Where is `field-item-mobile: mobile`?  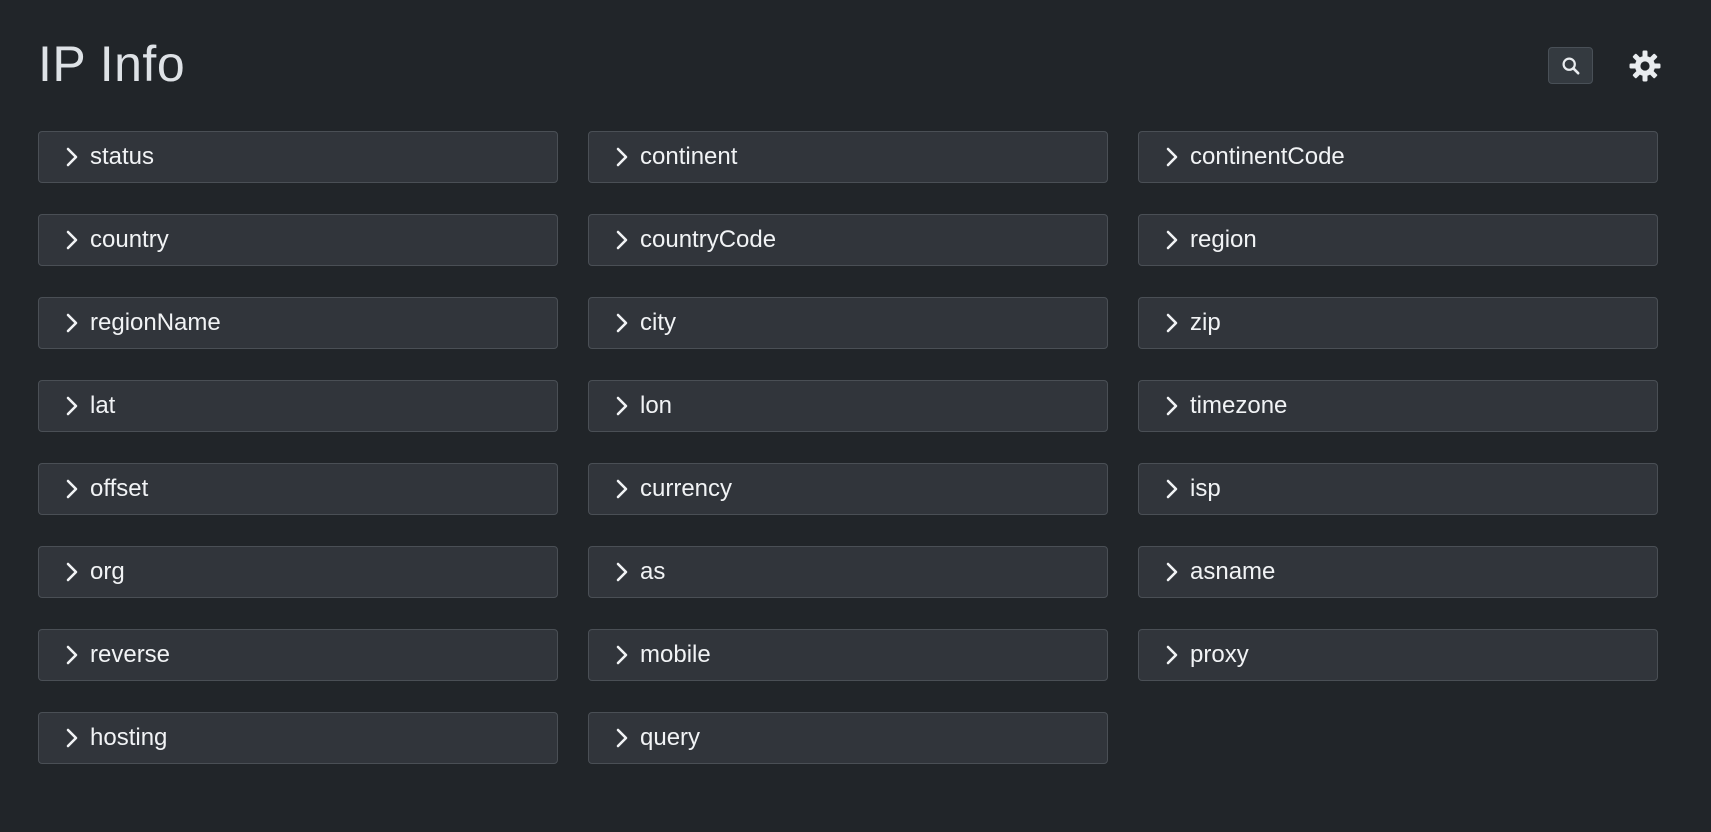
field-item-mobile: mobile is located at coordinates (848, 655).